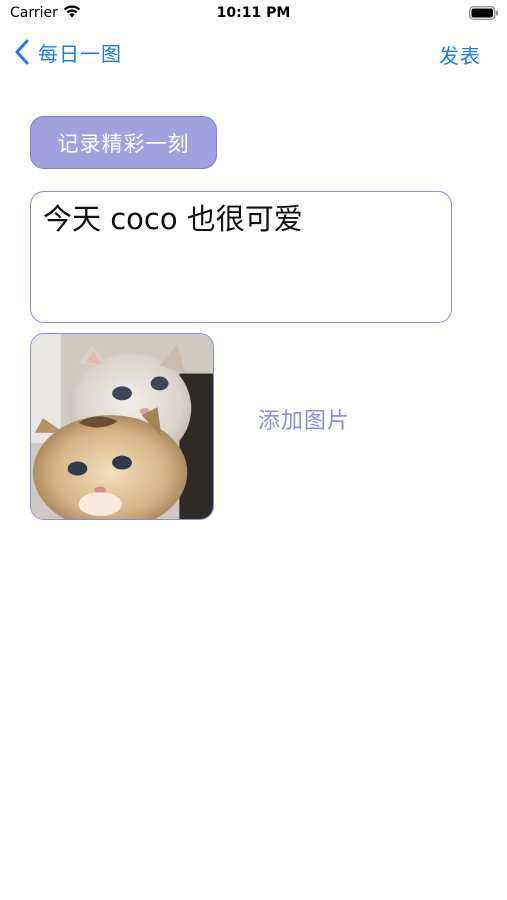 This screenshot has height=900, width=507. I want to click on status-time: 10:11 PM, so click(253, 13).